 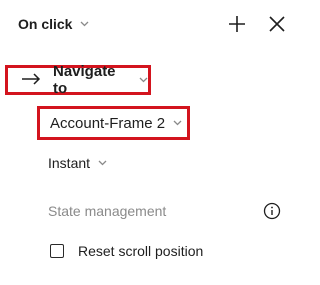 I want to click on animation-value: Instant, so click(x=69, y=163).